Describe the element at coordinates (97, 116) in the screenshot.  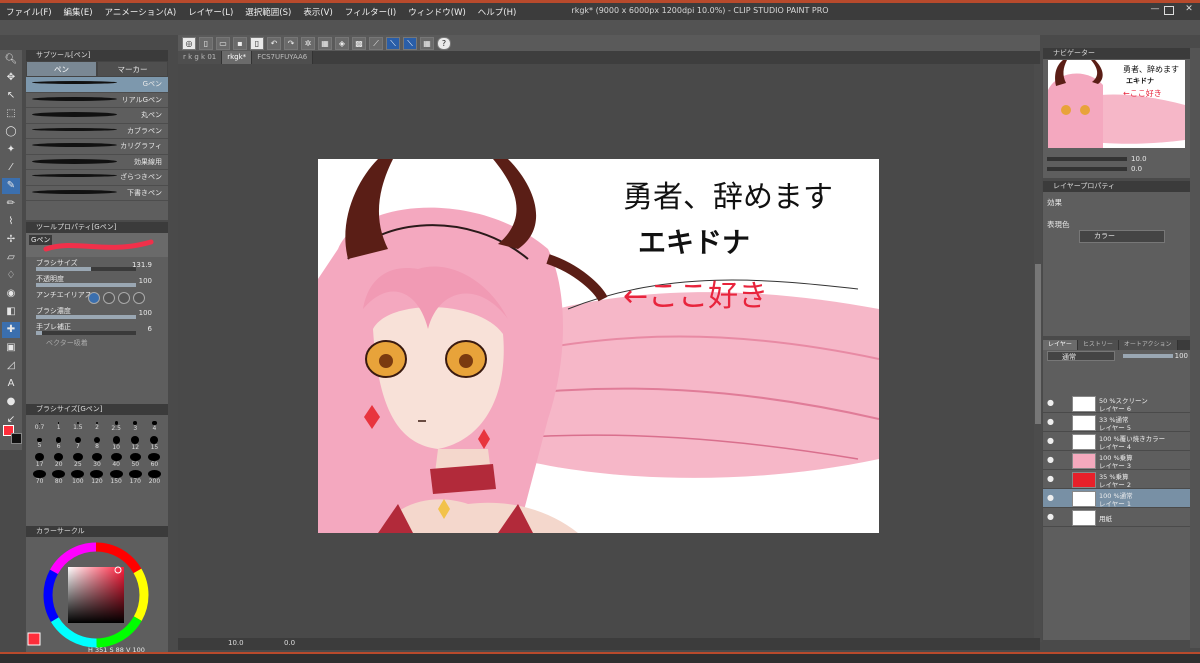
I see `brush-item: 丸ペン` at that location.